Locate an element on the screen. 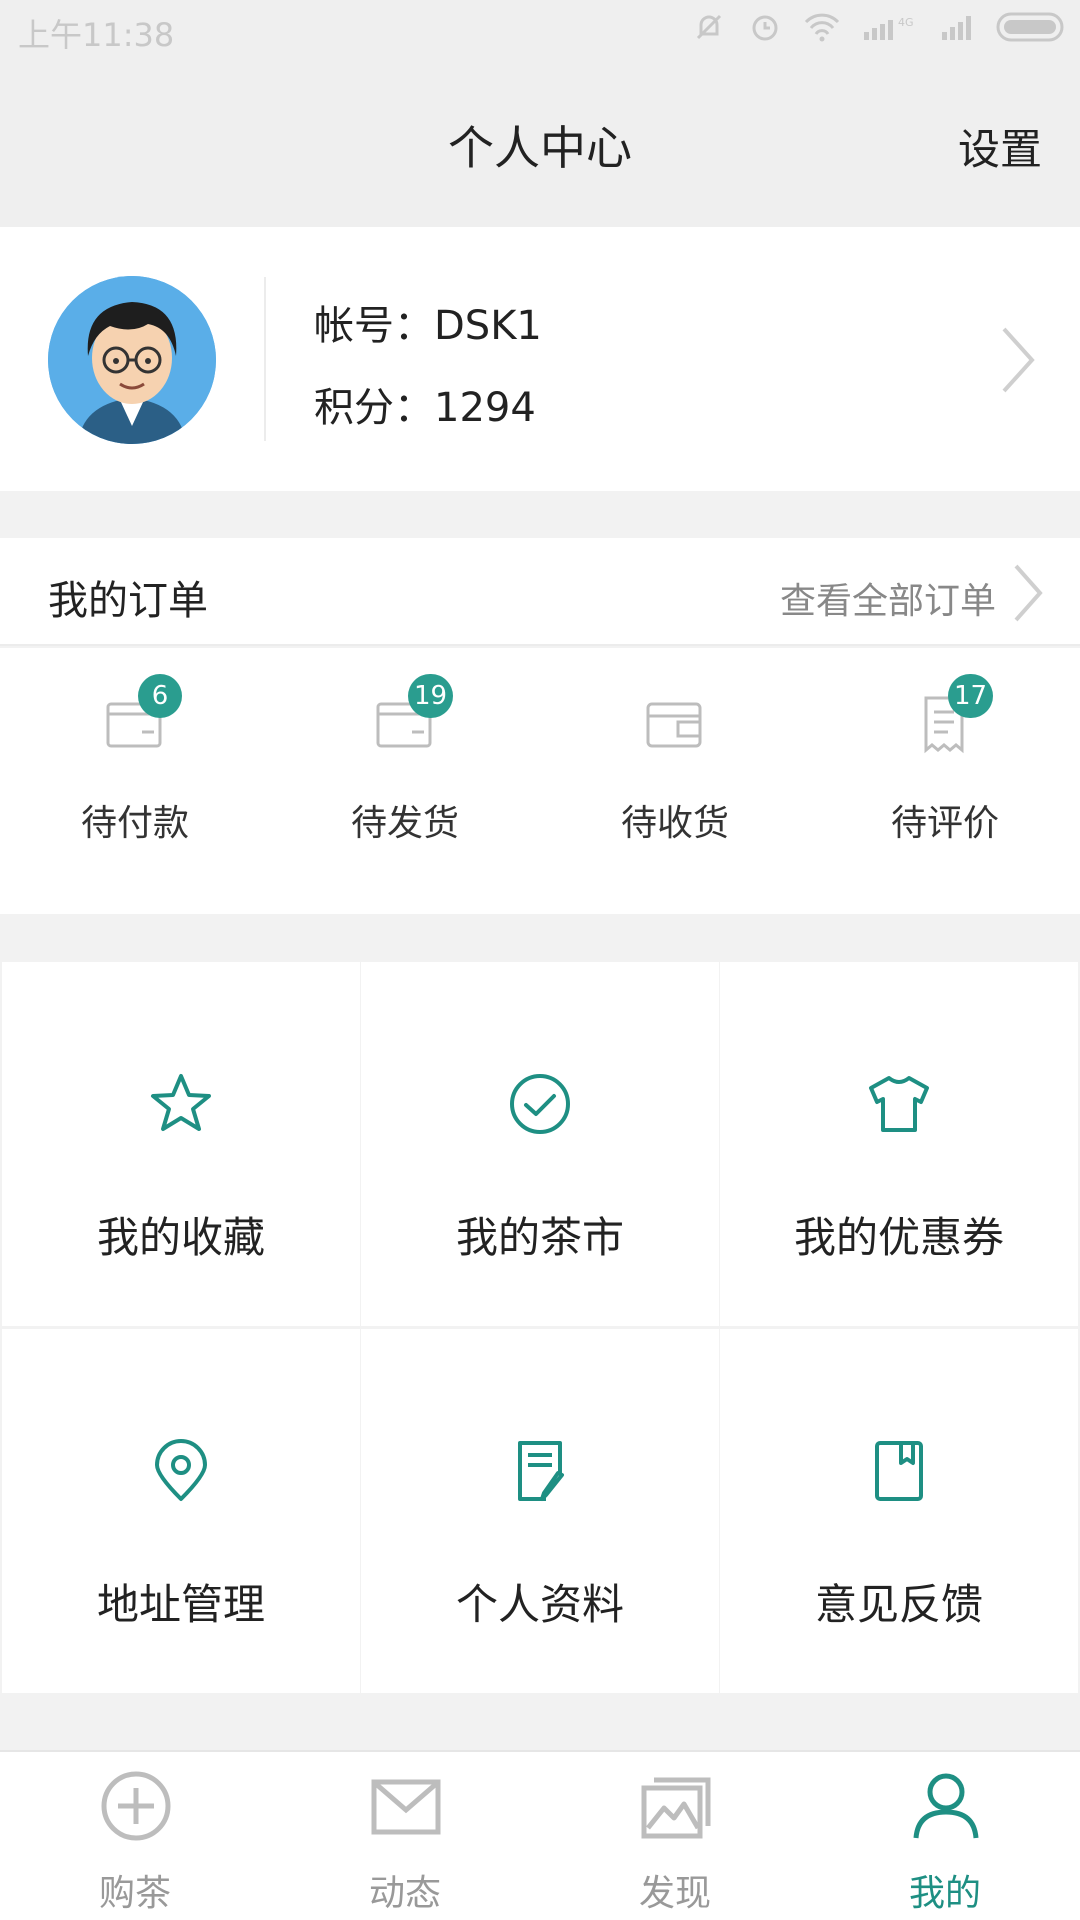 The height and width of the screenshot is (1920, 1080). order-label: 待收货 is located at coordinates (674, 823).